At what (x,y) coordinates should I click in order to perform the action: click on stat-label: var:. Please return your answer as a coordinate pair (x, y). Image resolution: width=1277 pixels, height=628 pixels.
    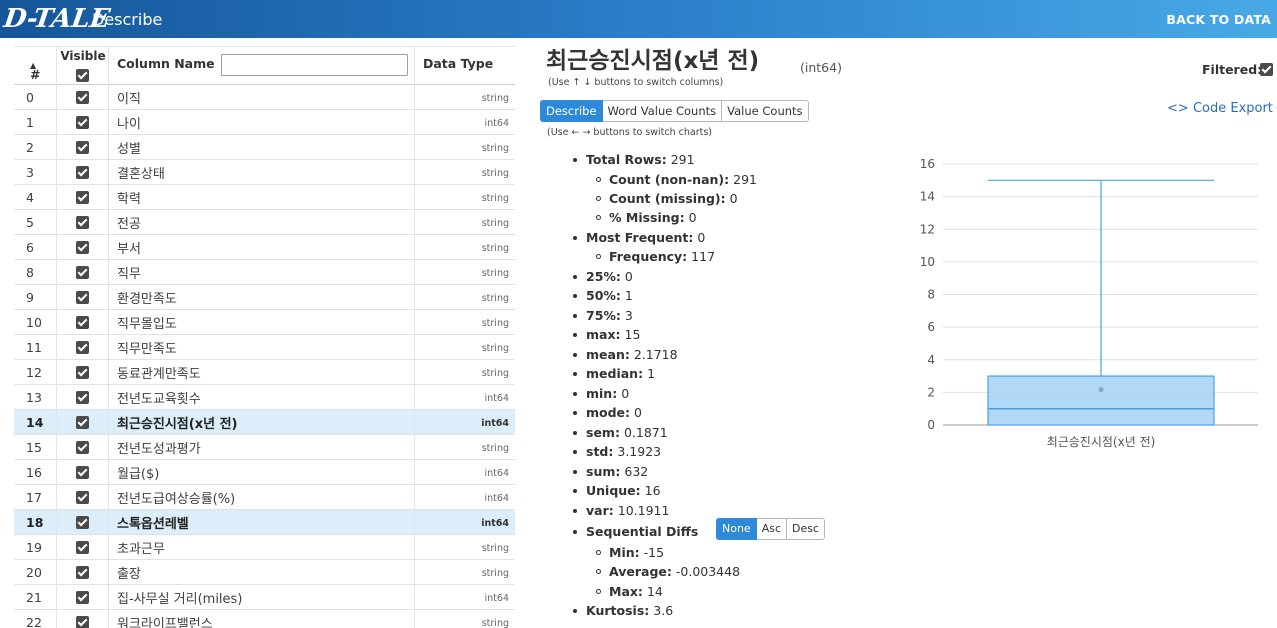
    Looking at the image, I should click on (600, 510).